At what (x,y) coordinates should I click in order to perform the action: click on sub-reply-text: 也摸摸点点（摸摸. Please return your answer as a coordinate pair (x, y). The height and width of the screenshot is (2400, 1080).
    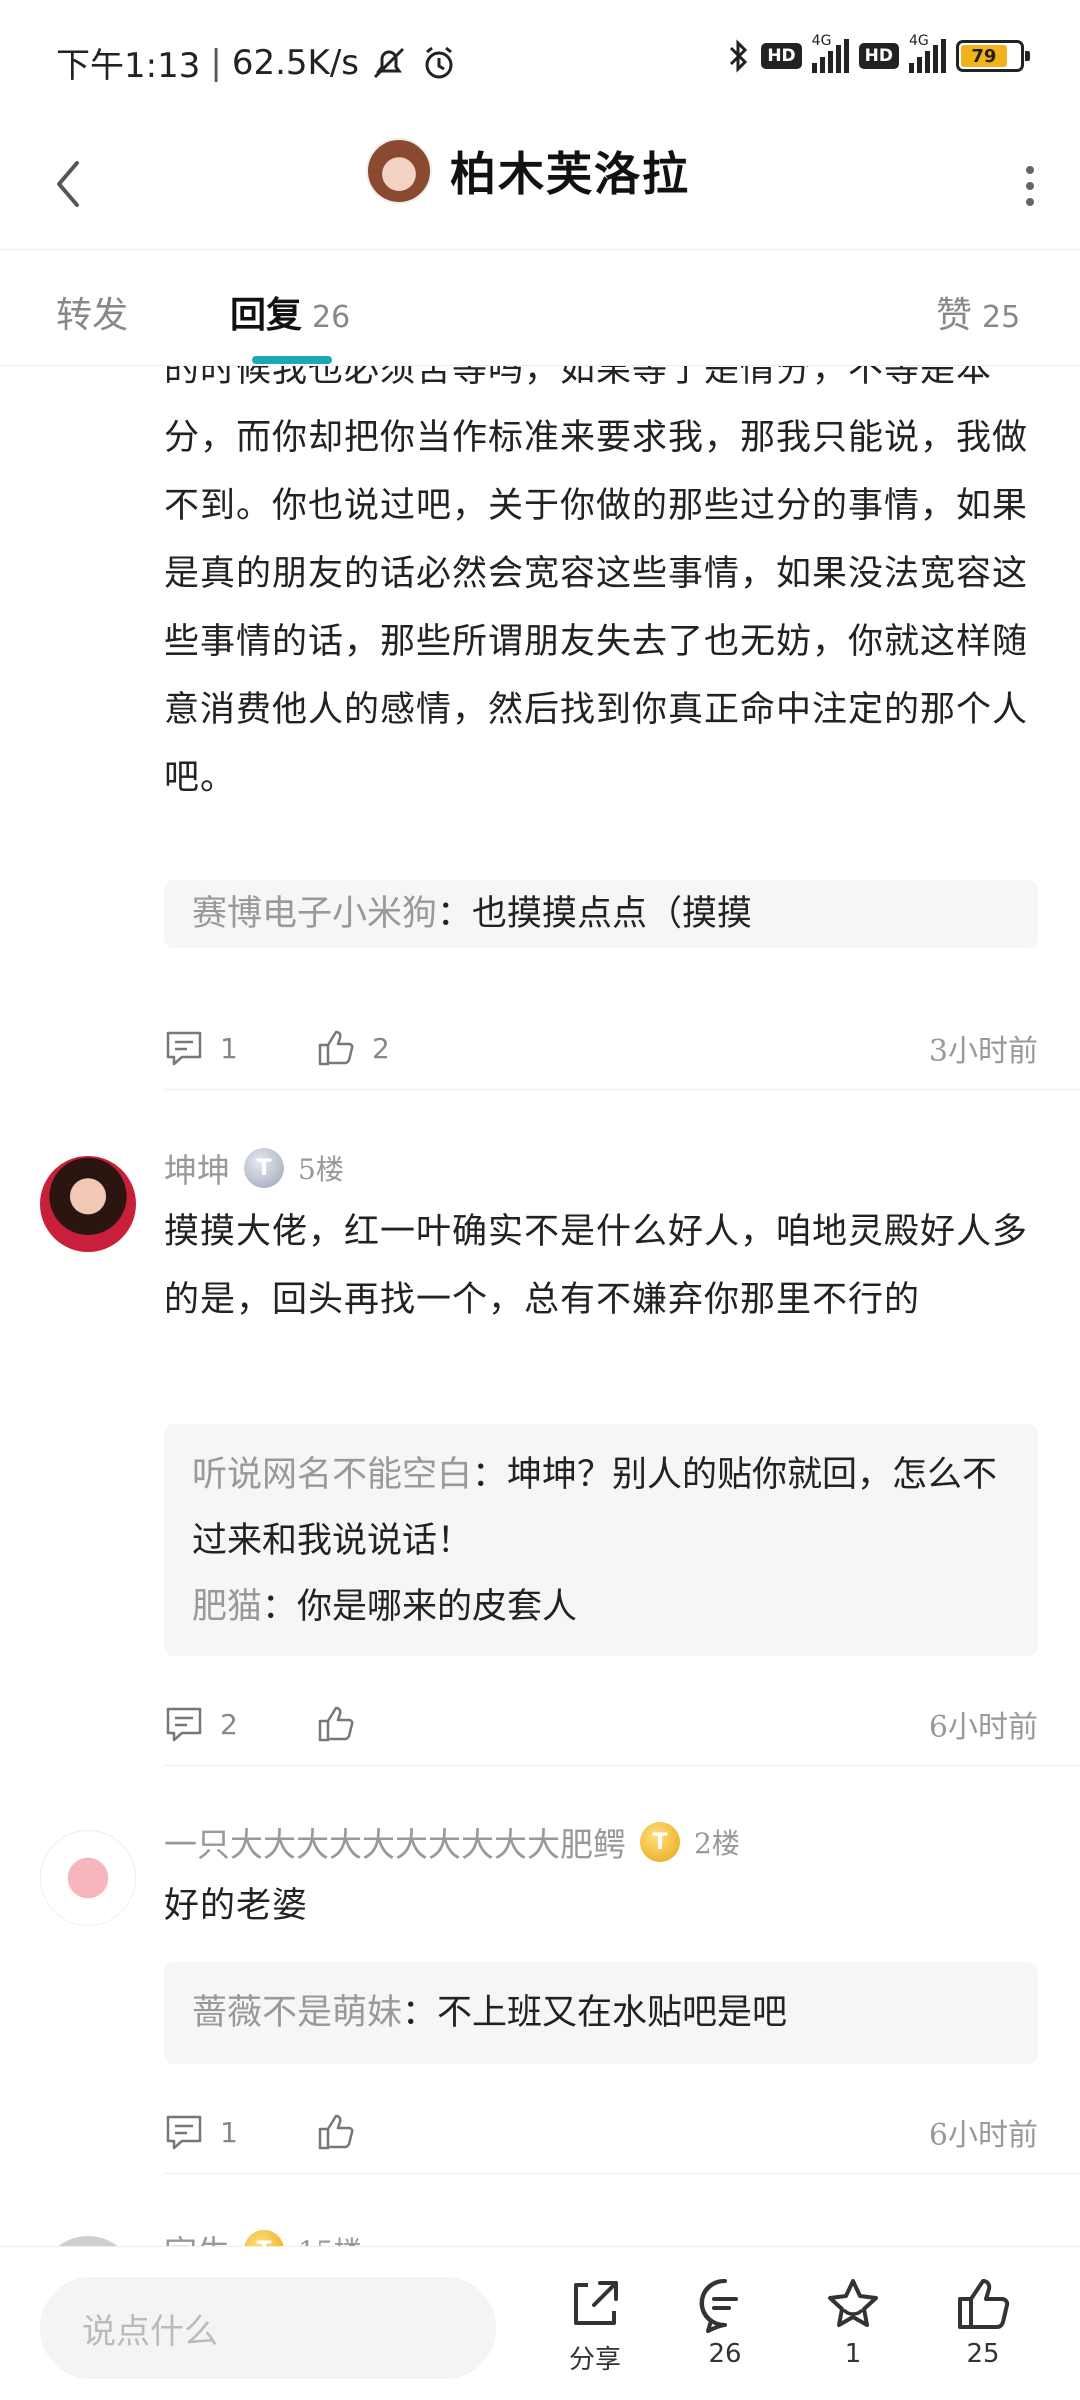
    Looking at the image, I should click on (612, 914).